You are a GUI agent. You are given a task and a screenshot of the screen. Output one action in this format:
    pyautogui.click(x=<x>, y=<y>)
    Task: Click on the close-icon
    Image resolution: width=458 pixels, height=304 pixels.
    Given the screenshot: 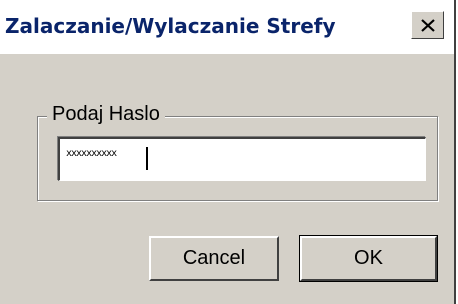 What is the action you would take?
    pyautogui.click(x=427, y=25)
    